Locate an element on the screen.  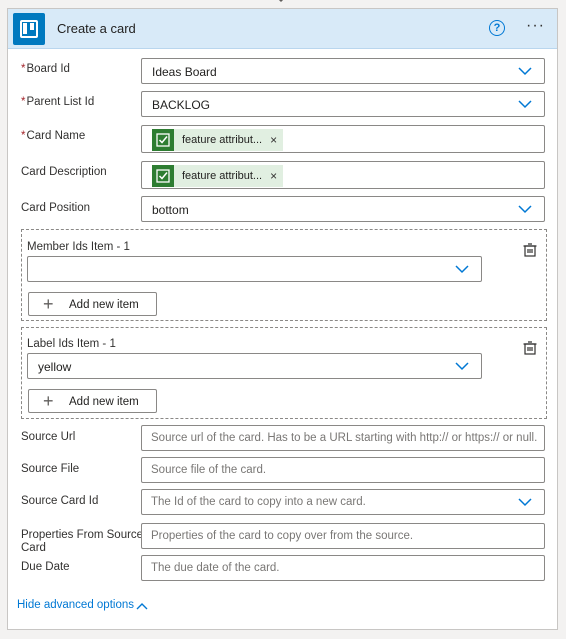
member-ids-dropdown is located at coordinates (254, 269).